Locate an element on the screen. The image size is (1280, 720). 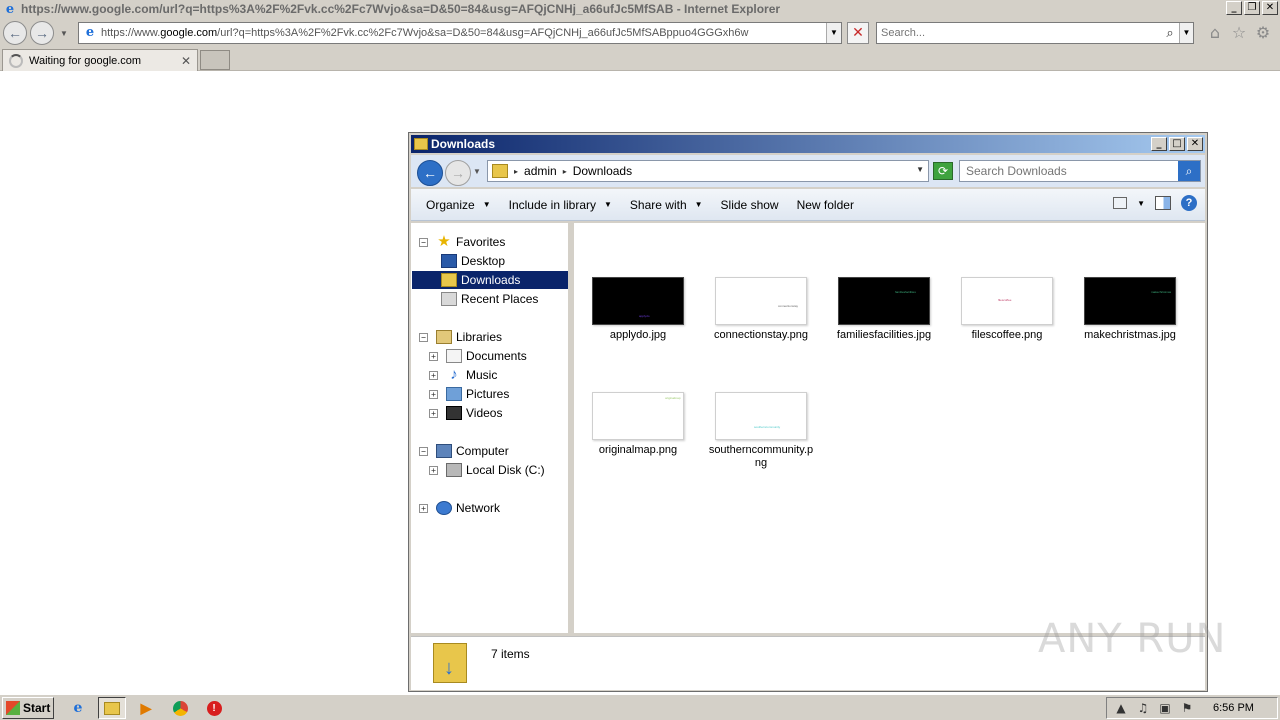
views-dropdown-icon: ▼ is located at coordinates (1141, 203).